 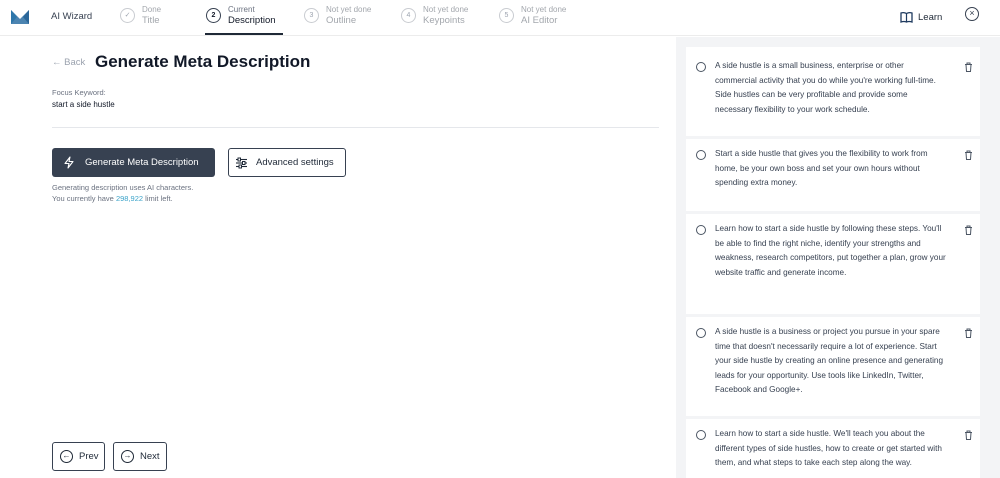 I want to click on prev-label: Prev, so click(x=89, y=456).